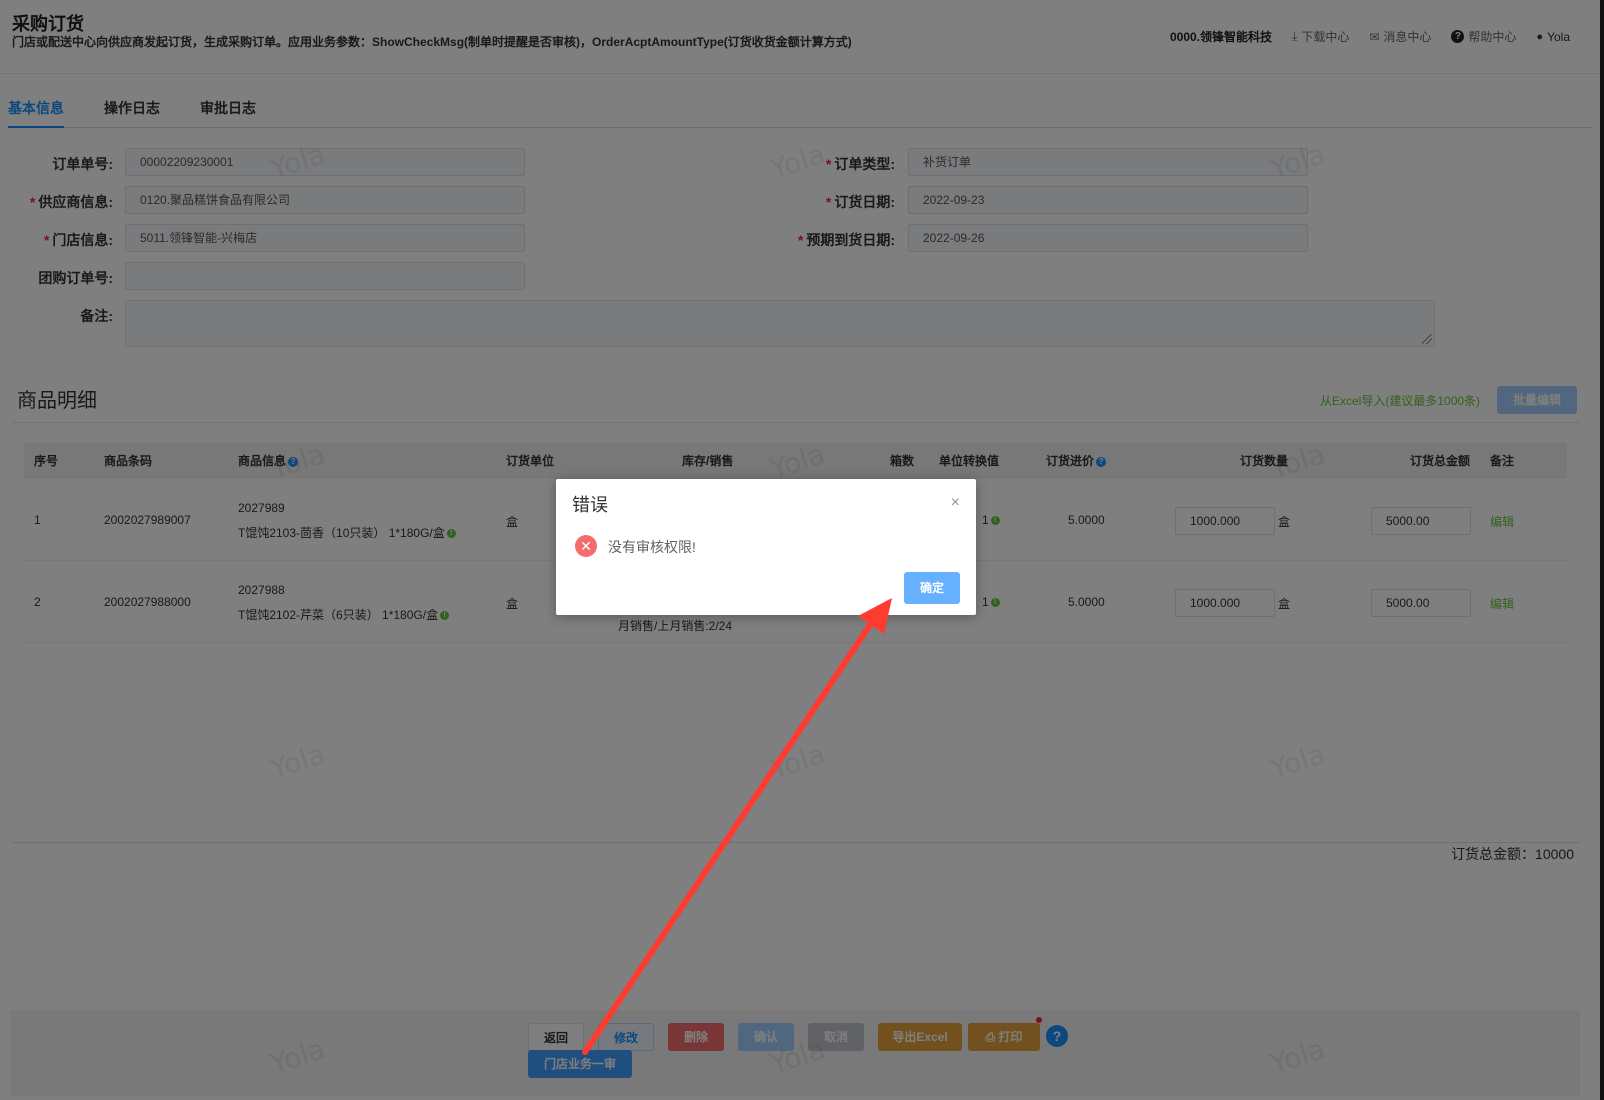  What do you see at coordinates (1602, 550) in the screenshot?
I see `window-edge` at bounding box center [1602, 550].